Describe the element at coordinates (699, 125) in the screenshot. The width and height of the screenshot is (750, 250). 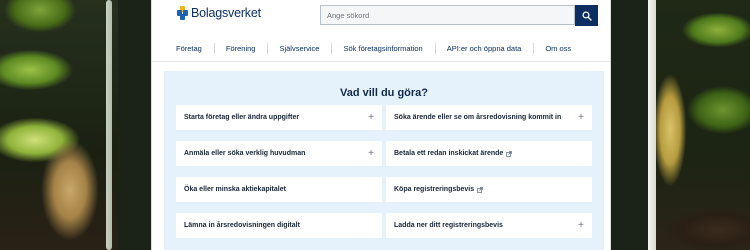
I see `background-plant-right` at that location.